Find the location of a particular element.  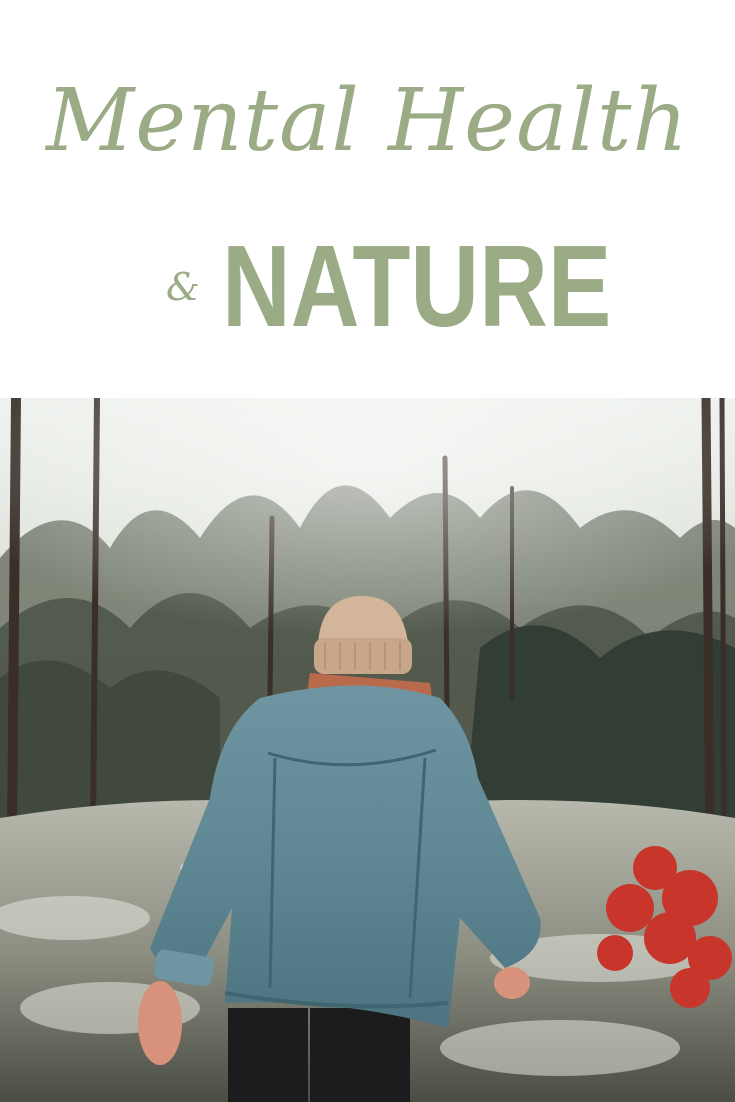

ampersand: & is located at coordinates (183, 287).